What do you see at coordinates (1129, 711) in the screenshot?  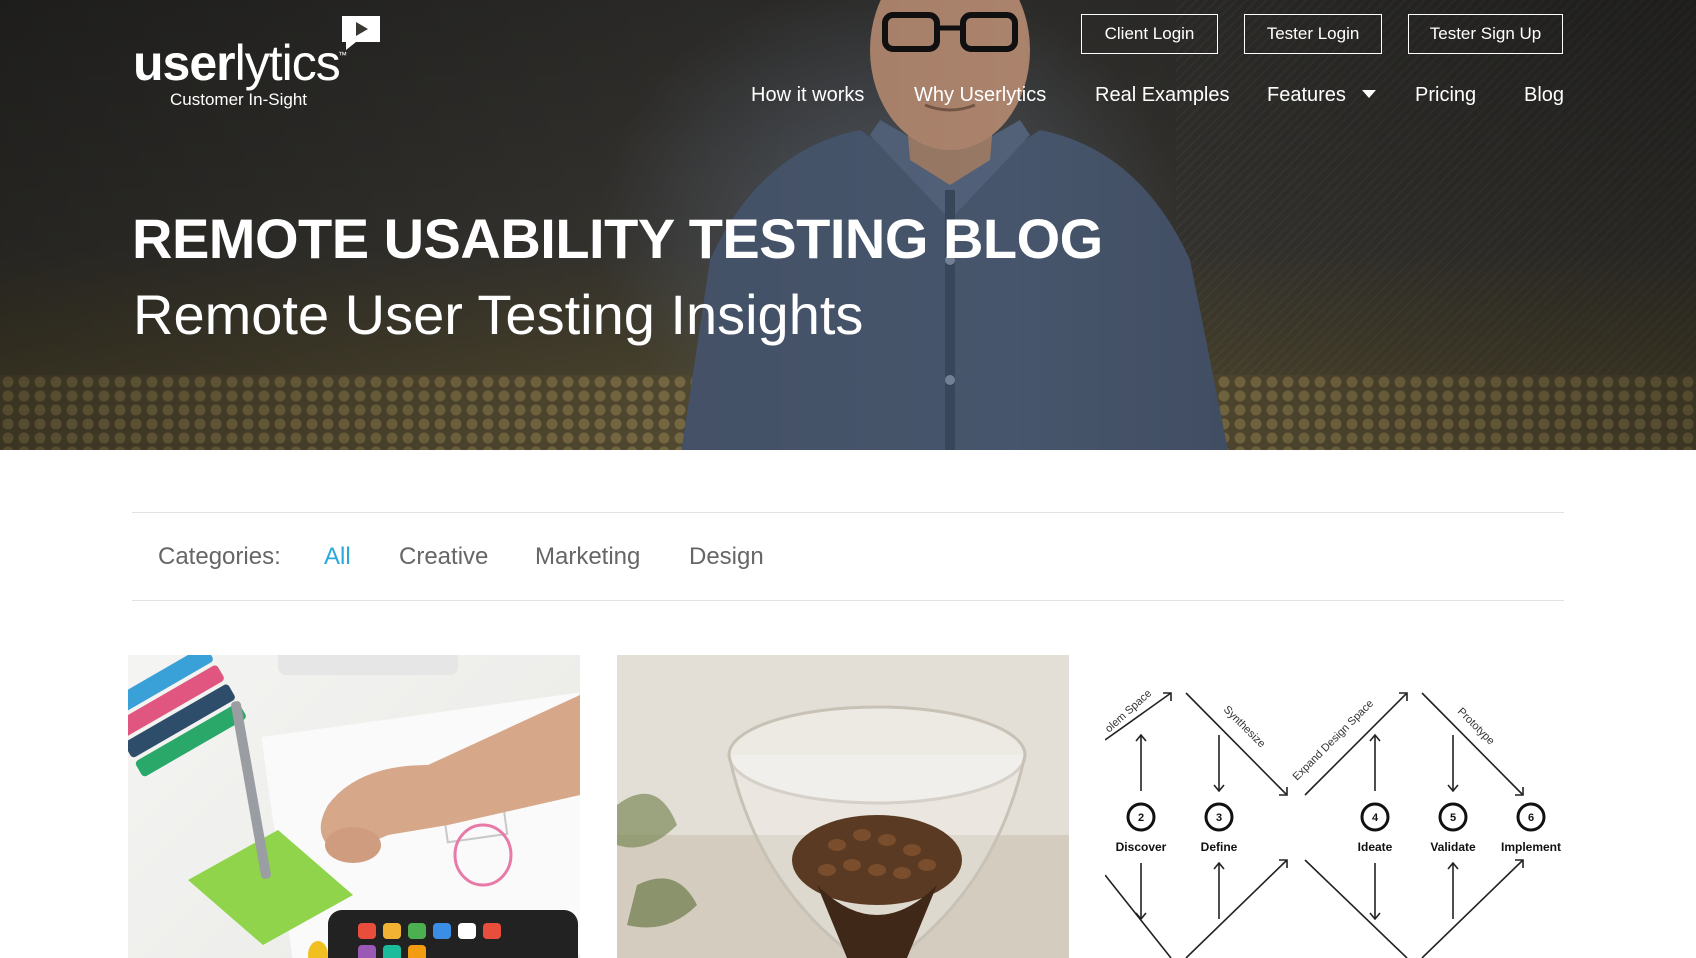 I see `diagonal-label: olem Space` at bounding box center [1129, 711].